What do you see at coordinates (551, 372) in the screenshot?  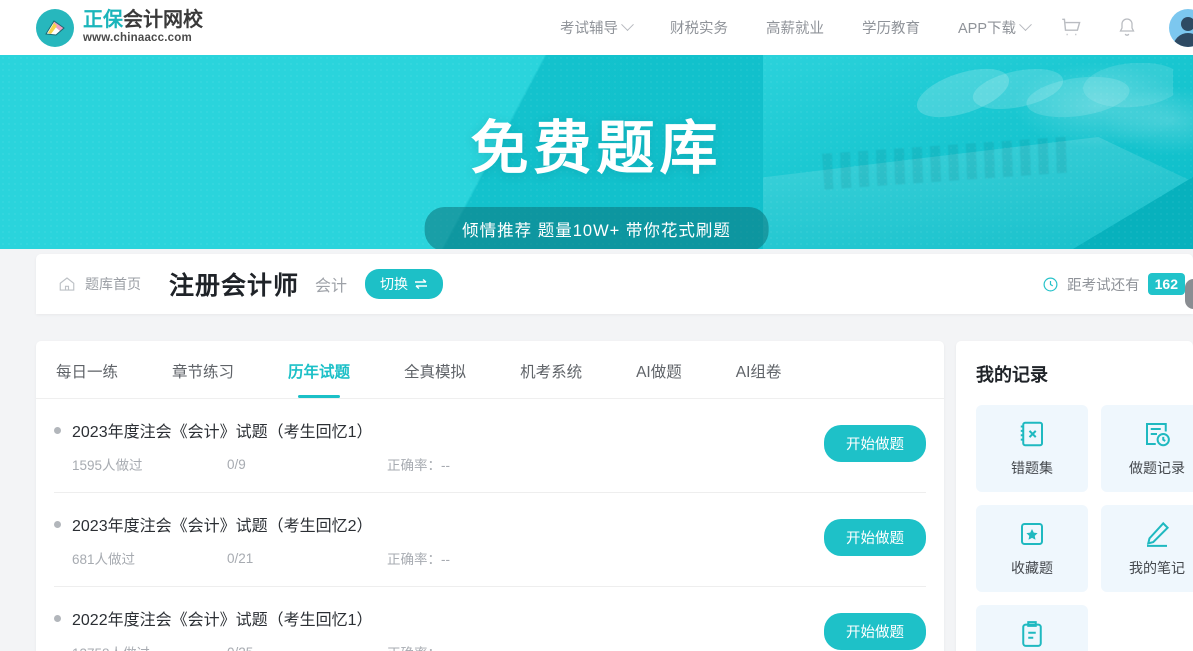 I see `tab-label-4: 机考系统` at bounding box center [551, 372].